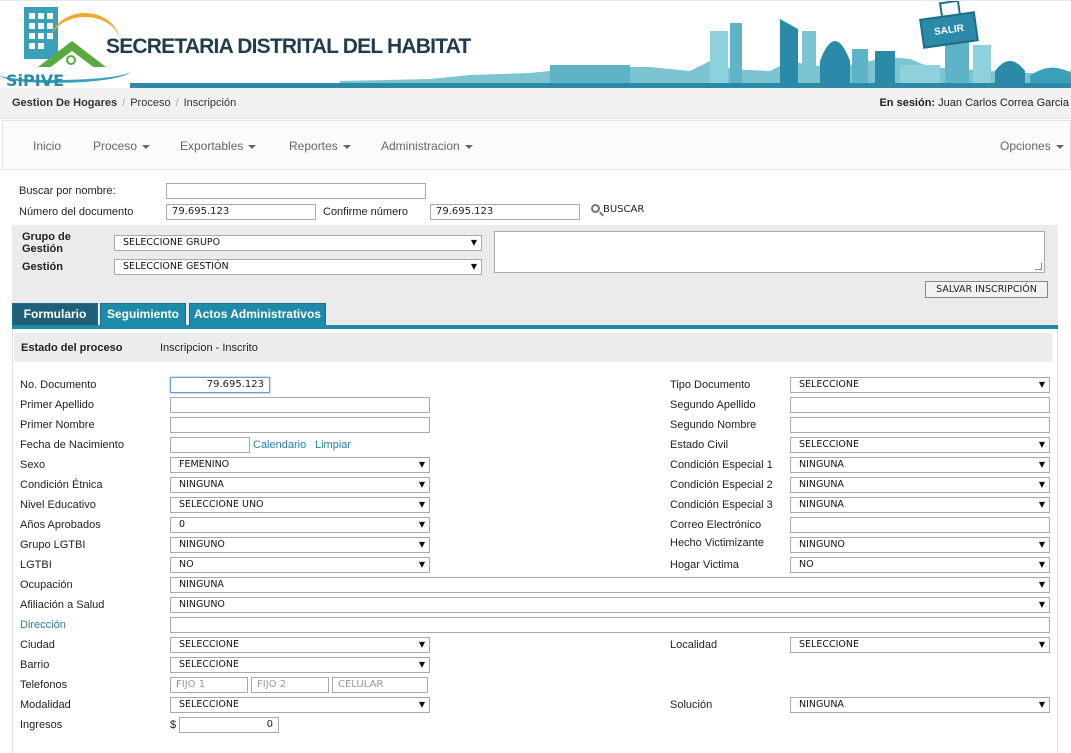 This screenshot has width=1071, height=753. Describe the element at coordinates (209, 685) in the screenshot. I see `fijo1-input: FIJO 1` at that location.